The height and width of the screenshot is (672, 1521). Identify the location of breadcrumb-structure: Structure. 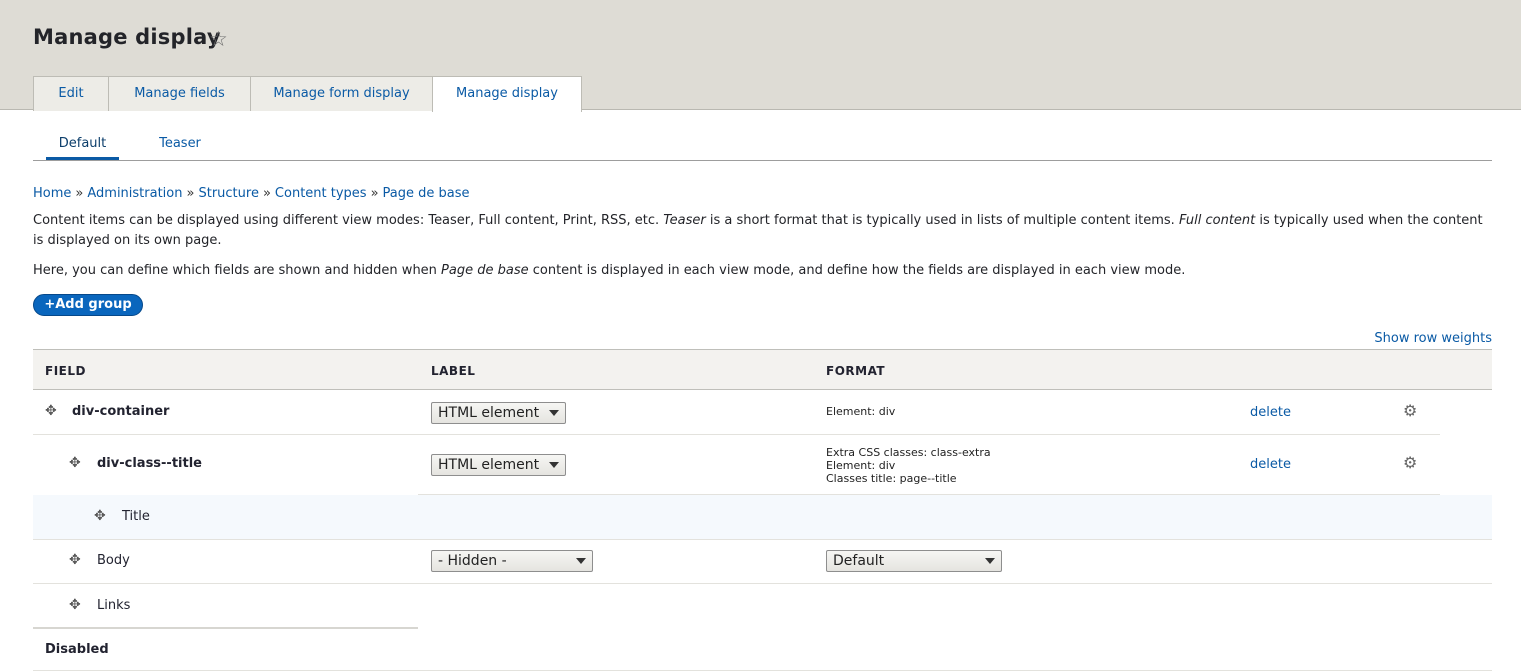
(228, 193).